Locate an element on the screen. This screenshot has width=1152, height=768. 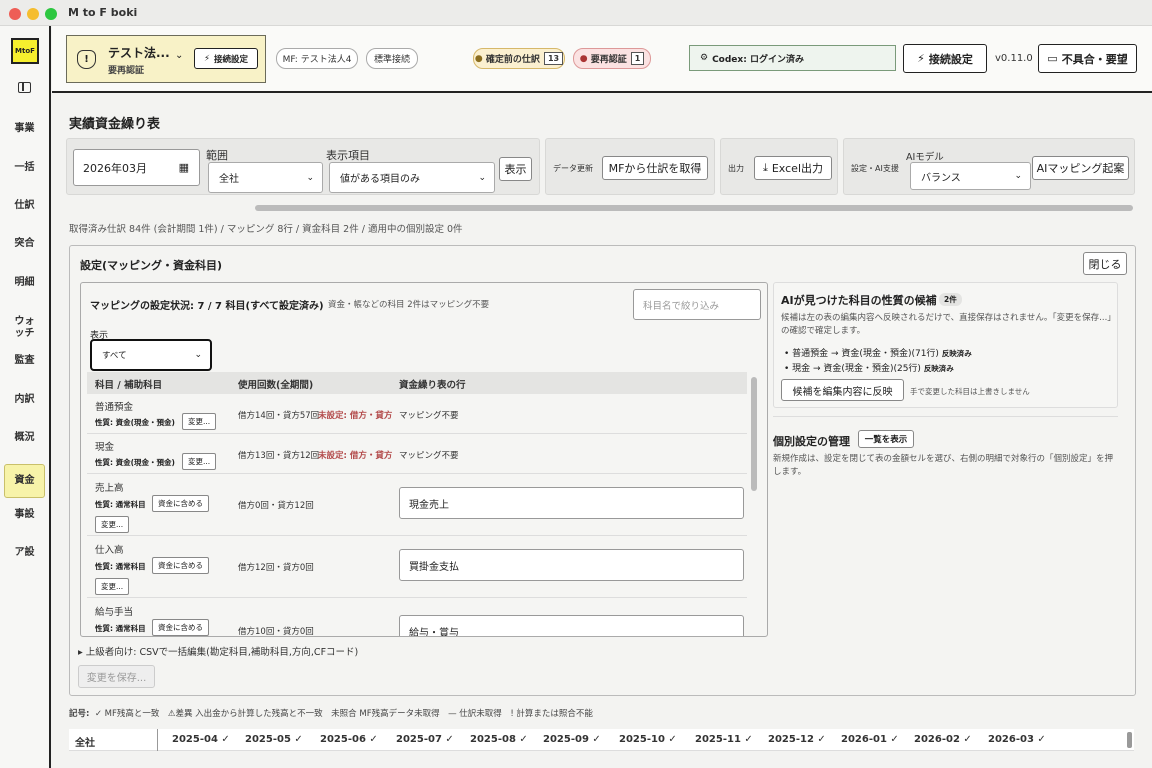
close-window-button is located at coordinates (15, 14).